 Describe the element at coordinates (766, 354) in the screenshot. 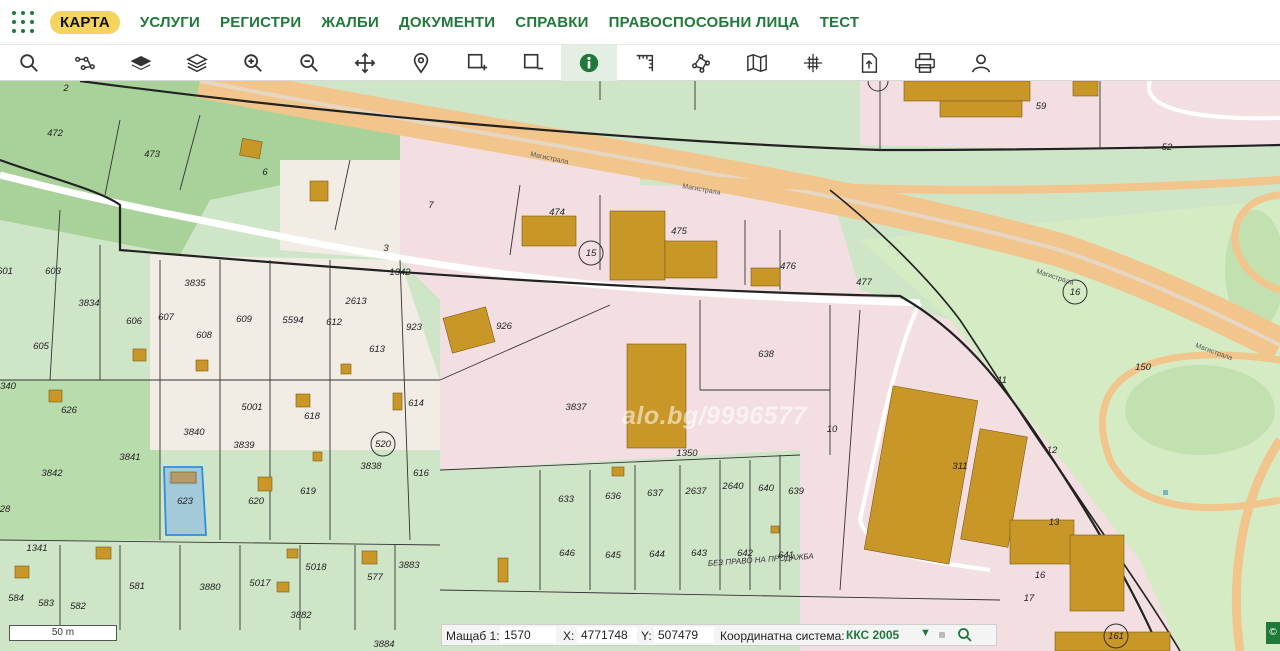

I see `parcel-label: 638` at that location.